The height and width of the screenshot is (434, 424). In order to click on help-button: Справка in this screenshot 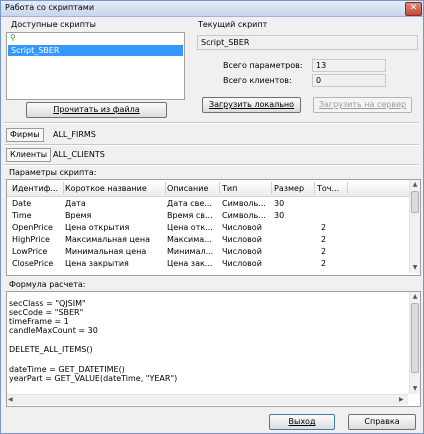, I will do `click(382, 422)`.